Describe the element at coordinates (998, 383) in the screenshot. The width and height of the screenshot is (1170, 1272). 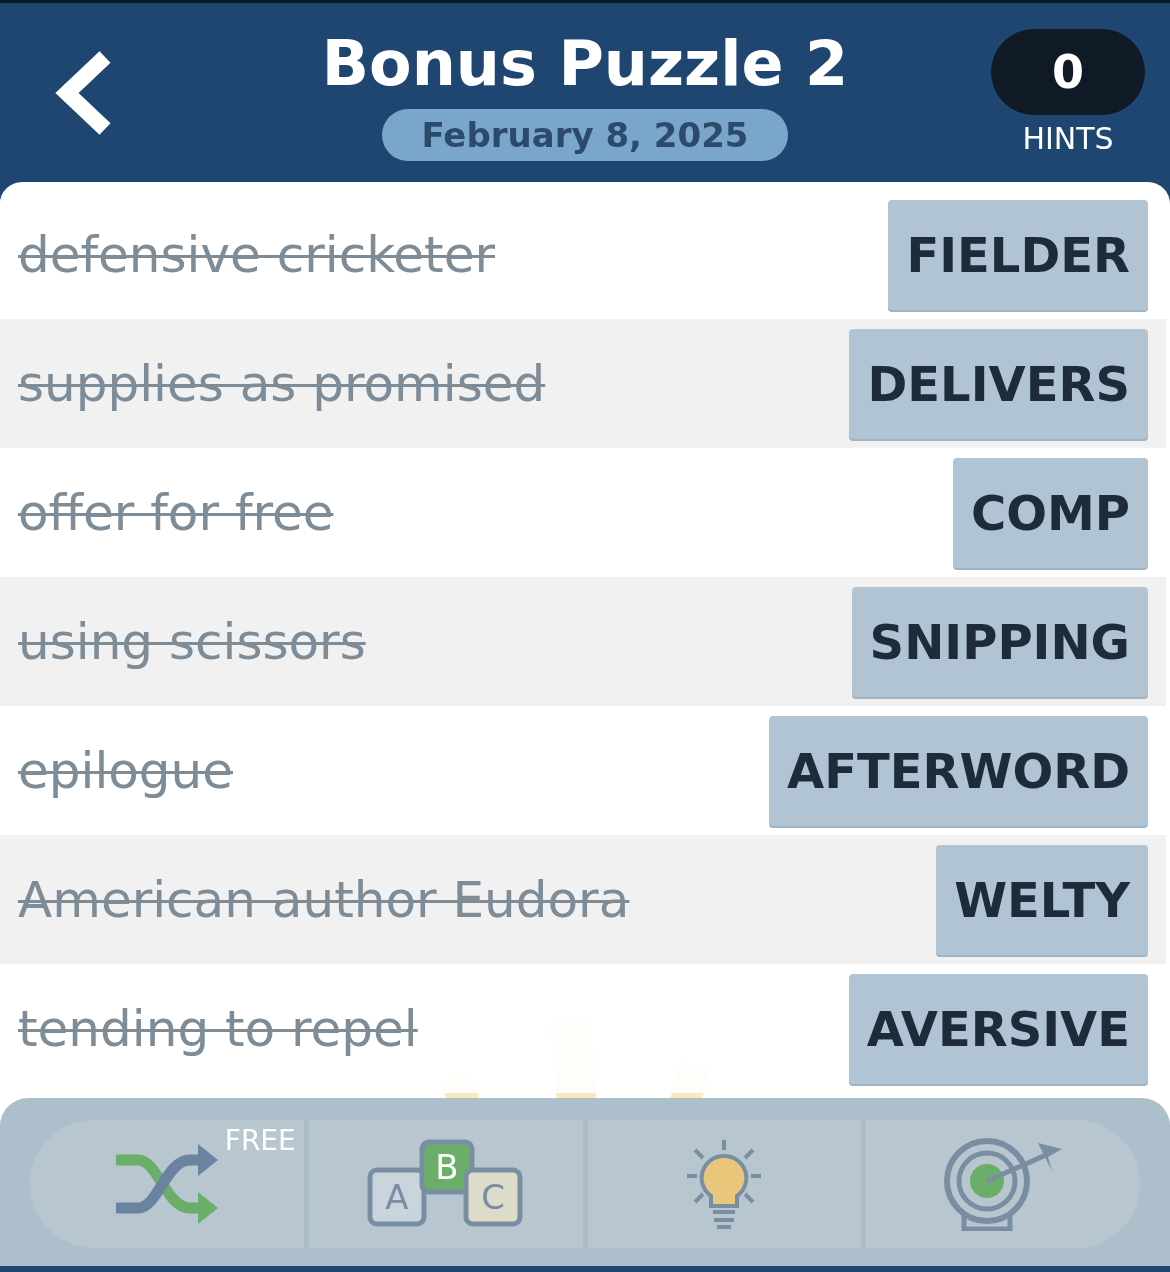
I see `answer-tile: DELIVERS` at that location.